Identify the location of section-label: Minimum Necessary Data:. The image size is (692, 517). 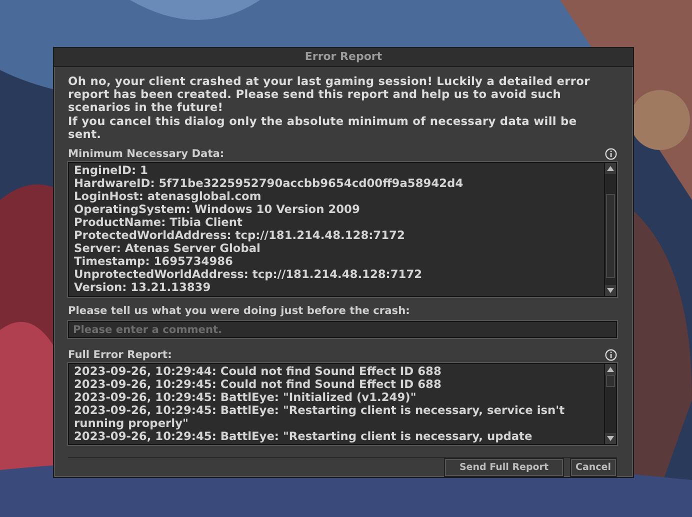
(146, 154).